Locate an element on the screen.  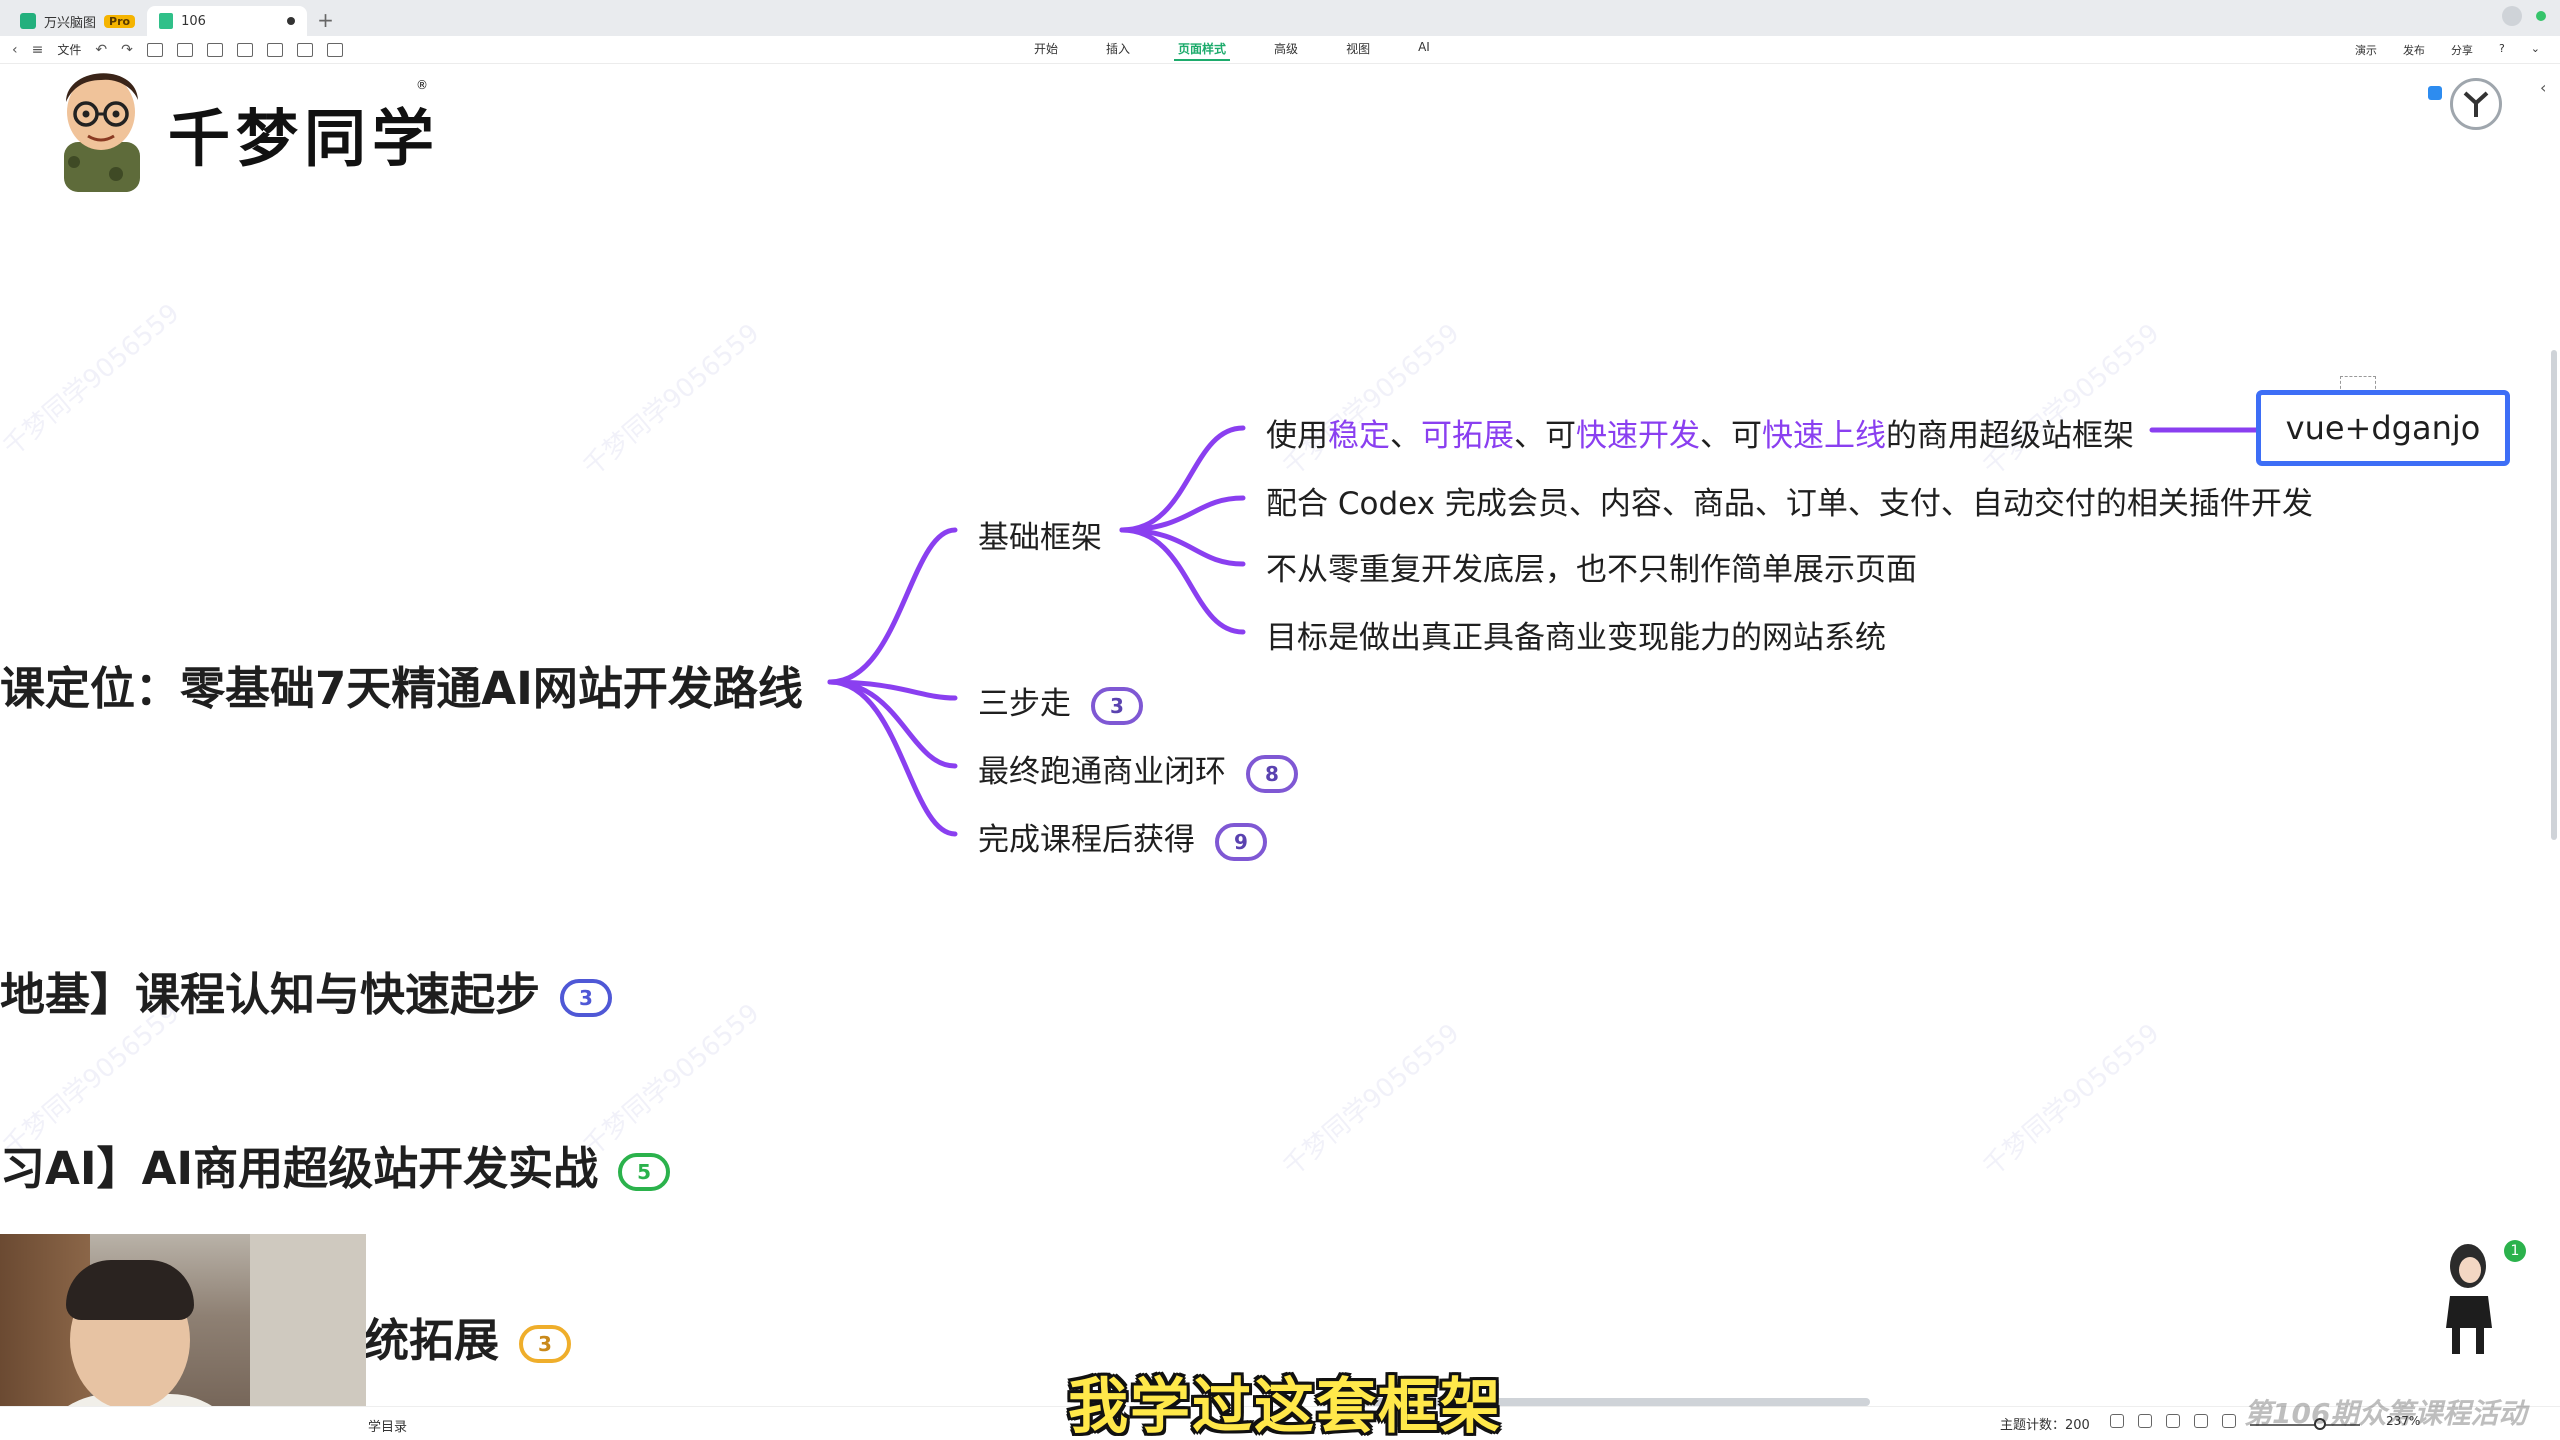
text-segment: 、 is located at coordinates (1405, 436).